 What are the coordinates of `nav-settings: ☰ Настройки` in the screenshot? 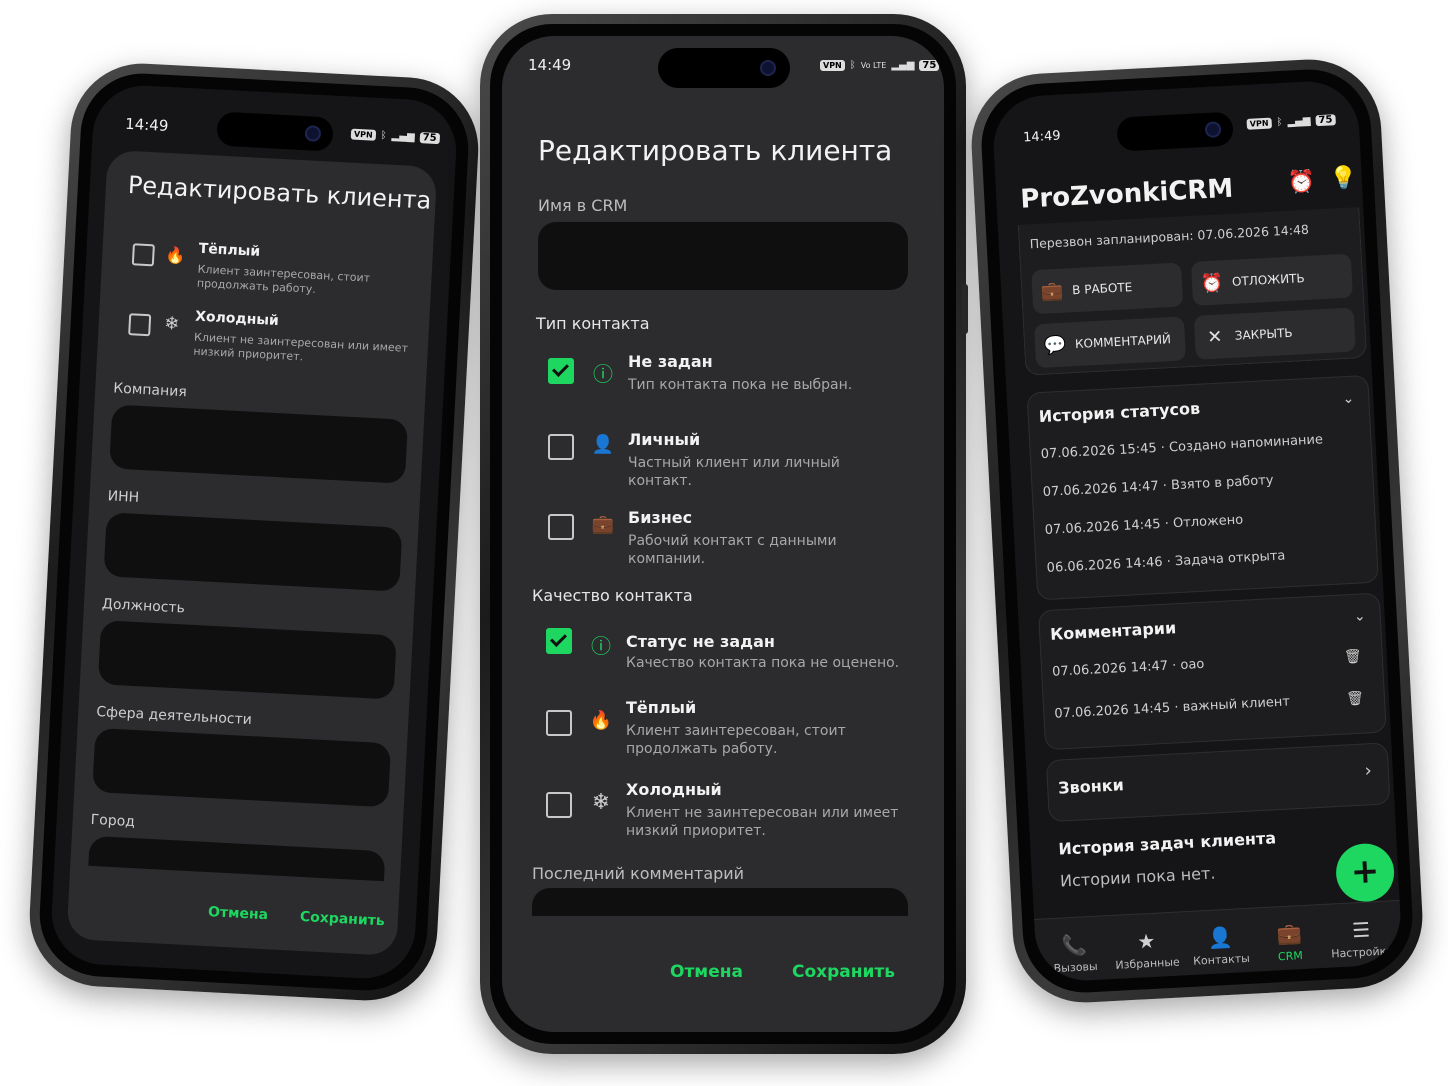 It's located at (1362, 938).